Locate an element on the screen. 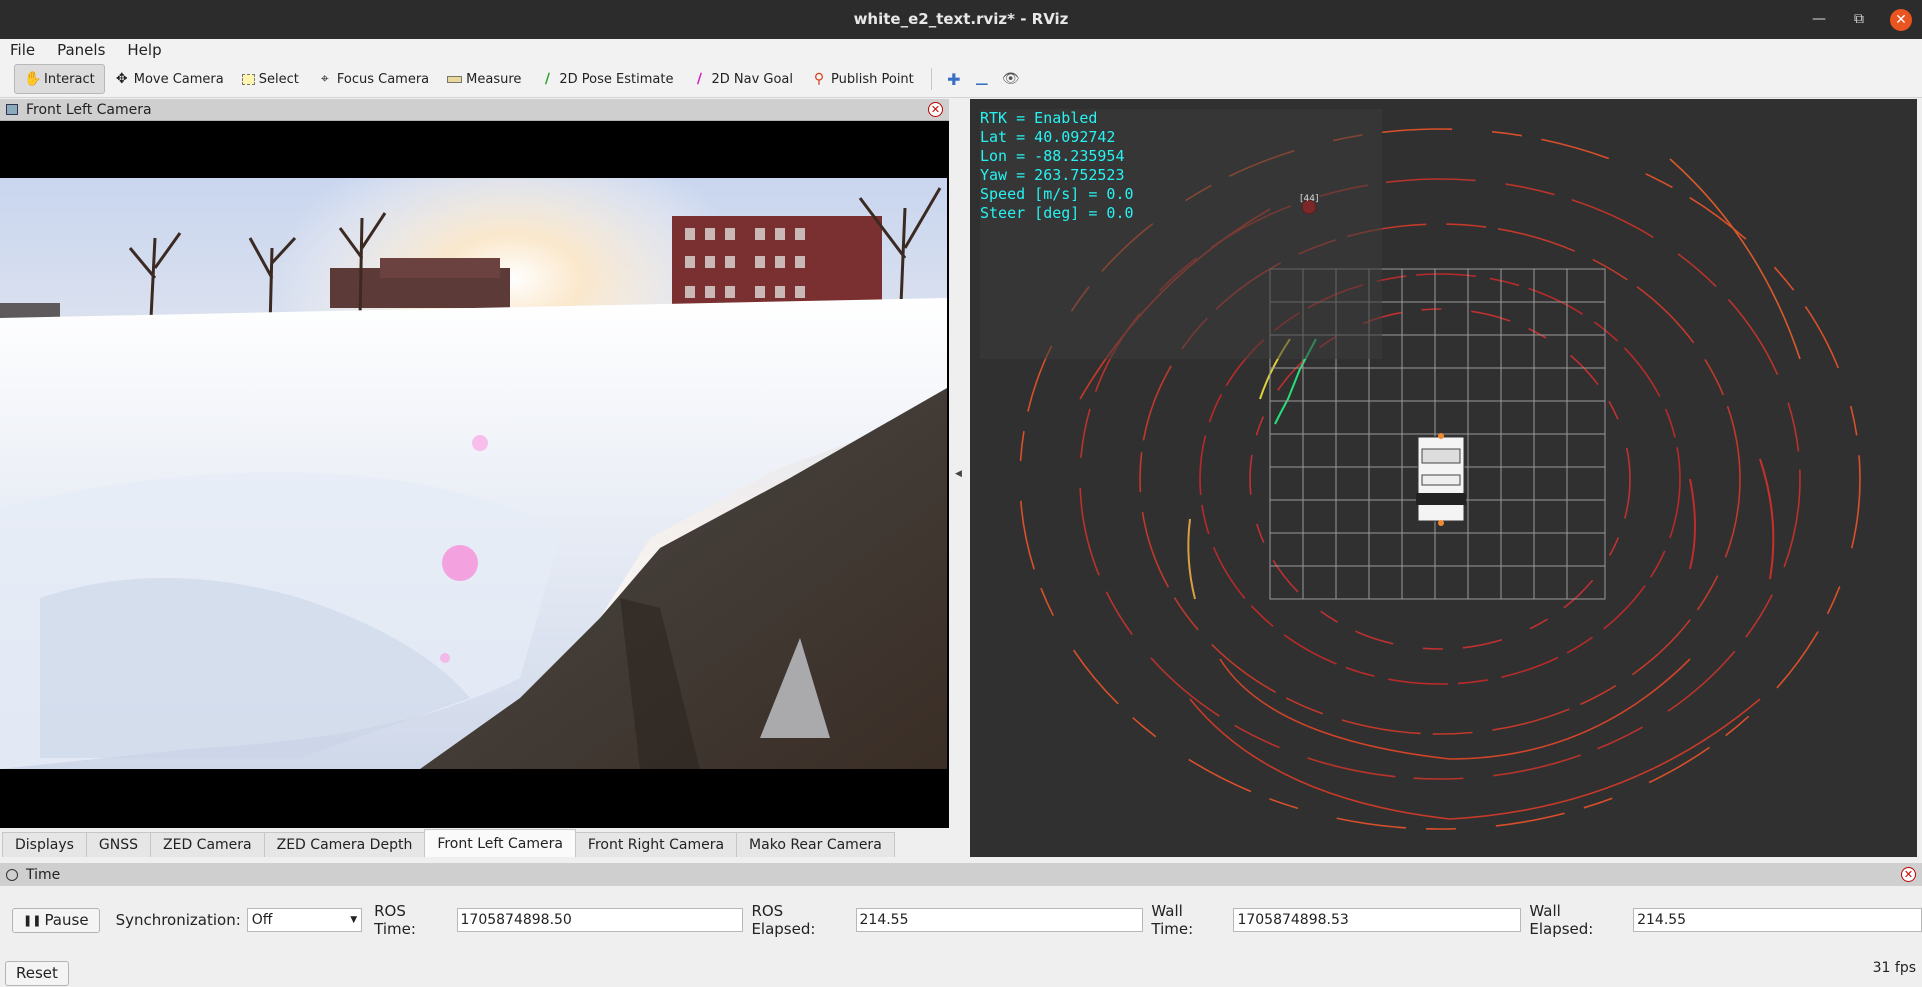 This screenshot has height=987, width=1922. ros-elapsed-label: ROS Elapsed: is located at coordinates (783, 920).